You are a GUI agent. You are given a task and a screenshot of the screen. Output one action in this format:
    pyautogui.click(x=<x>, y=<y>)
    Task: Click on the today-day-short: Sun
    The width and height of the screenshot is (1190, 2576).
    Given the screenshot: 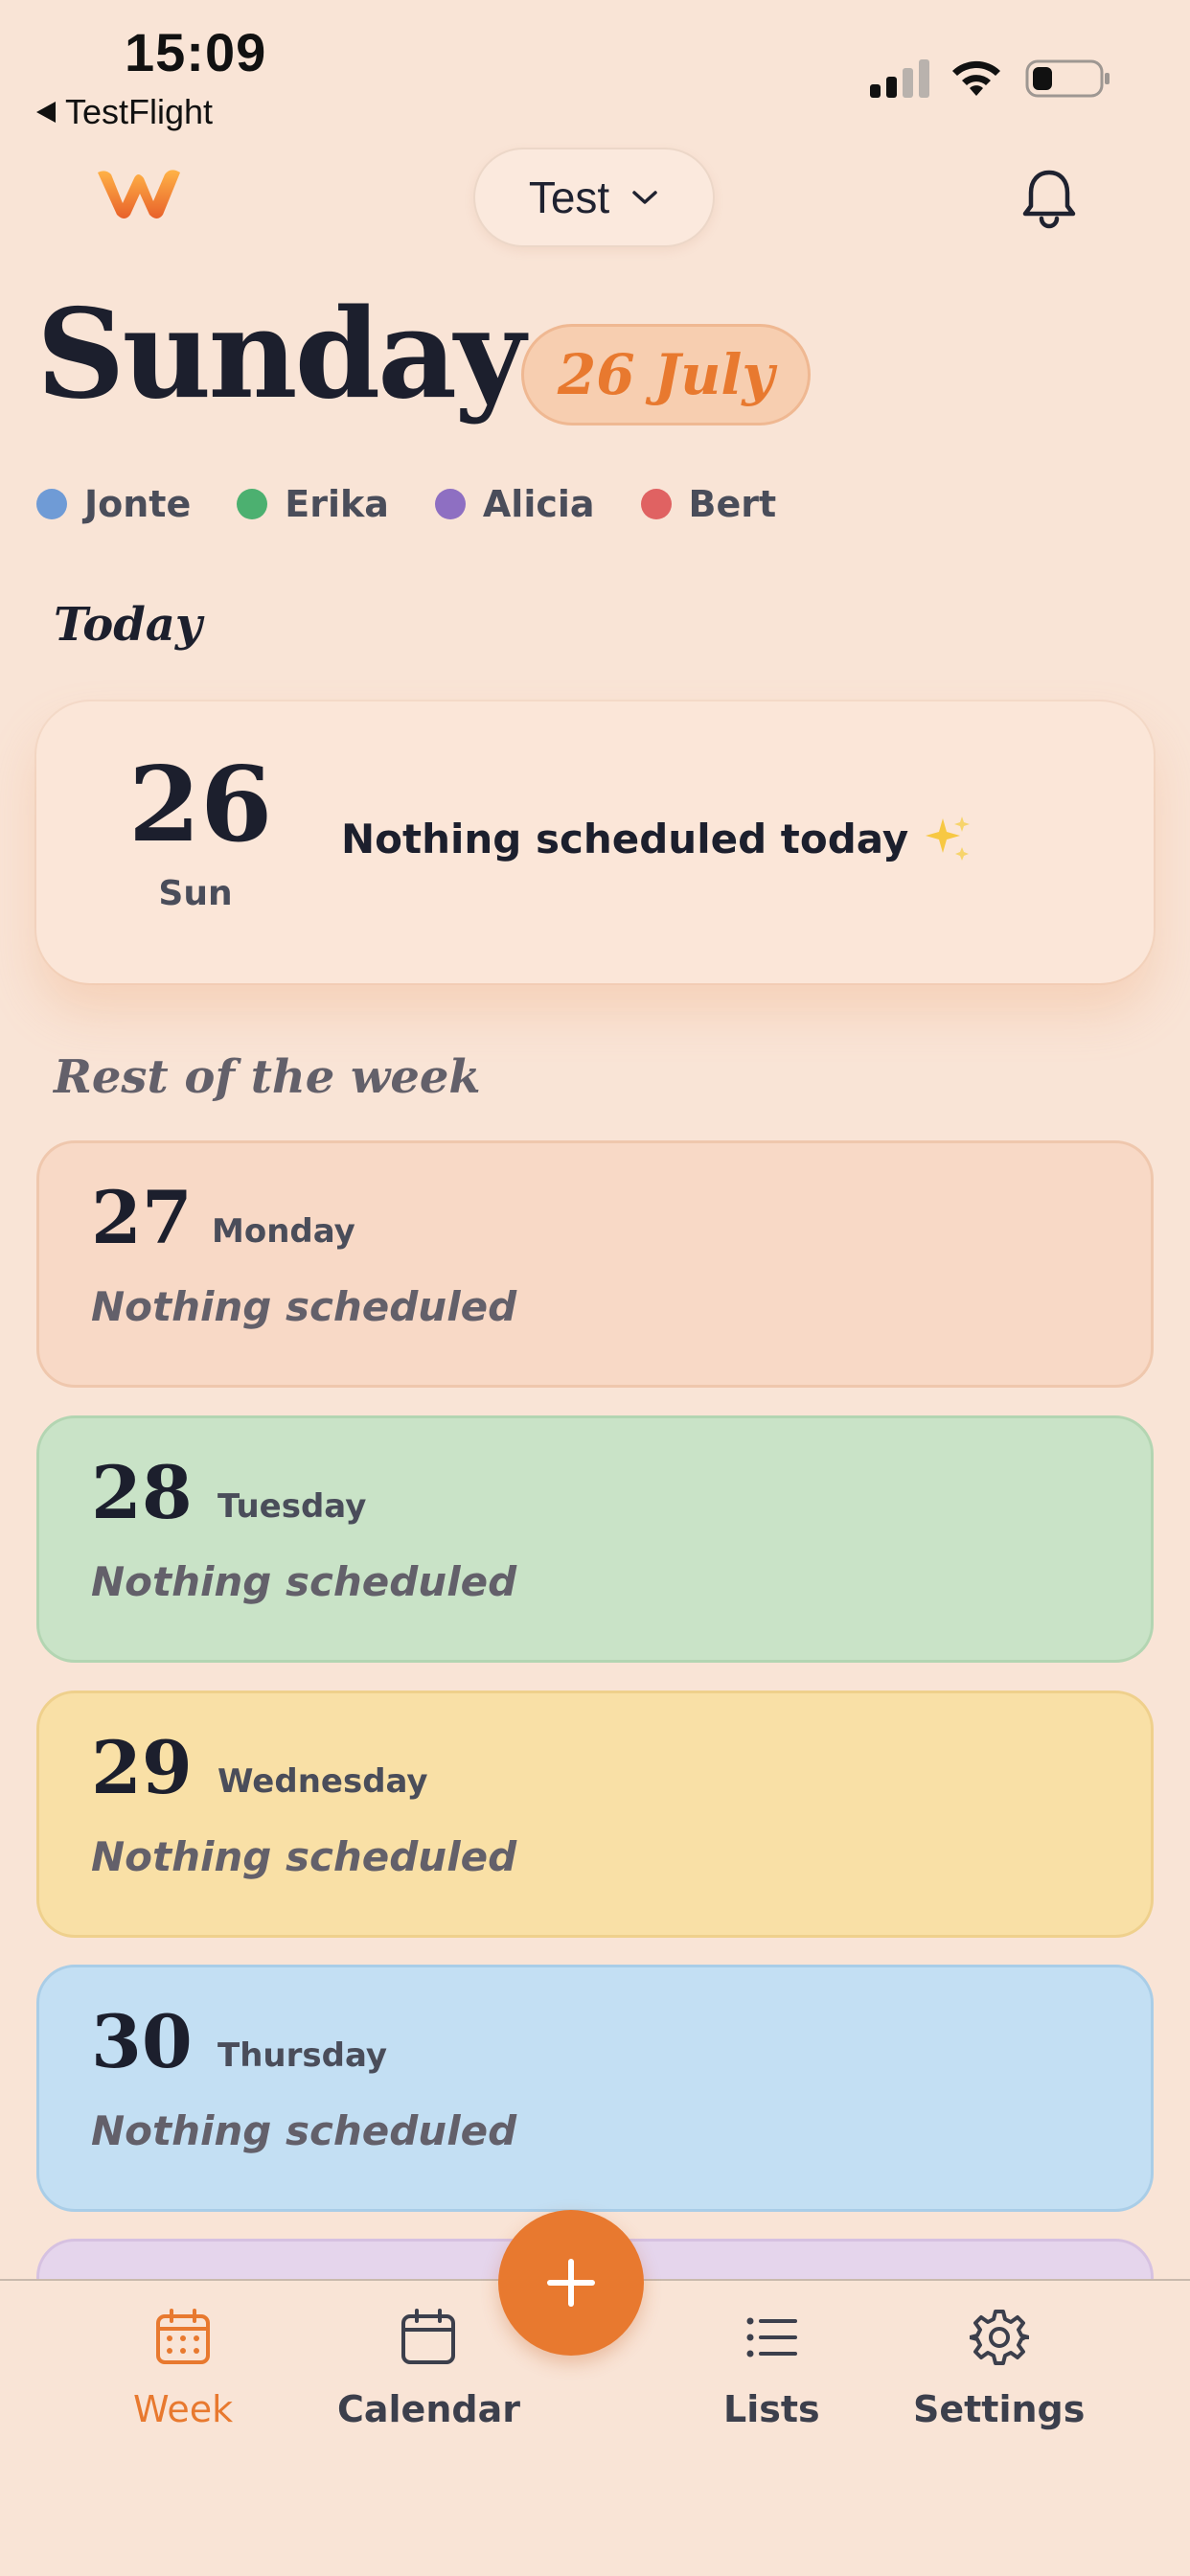 What is the action you would take?
    pyautogui.click(x=195, y=893)
    